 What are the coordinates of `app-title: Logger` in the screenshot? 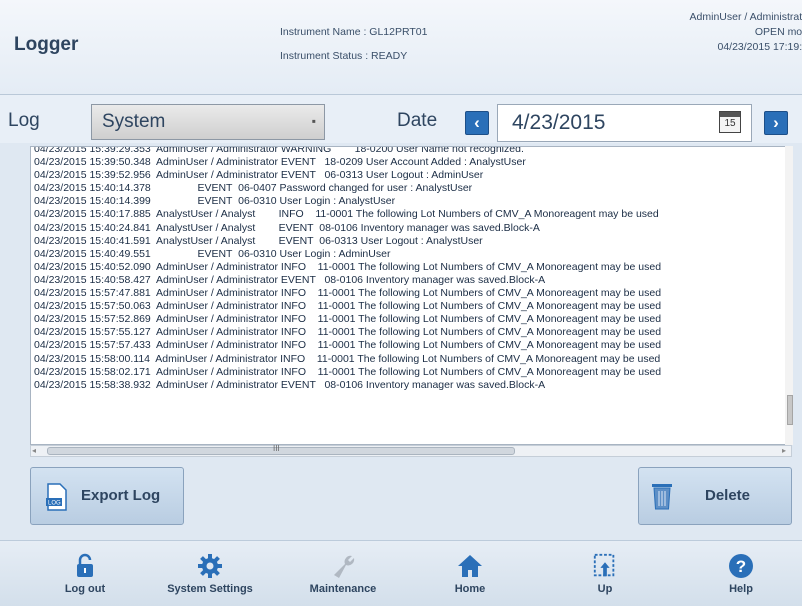 It's located at (46, 44).